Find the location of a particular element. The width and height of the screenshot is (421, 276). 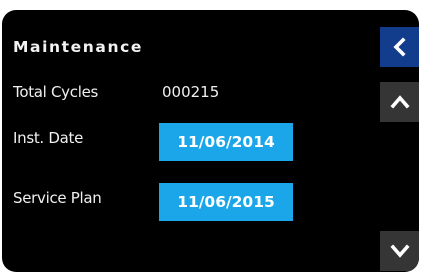

scroll-up-button is located at coordinates (399, 102).